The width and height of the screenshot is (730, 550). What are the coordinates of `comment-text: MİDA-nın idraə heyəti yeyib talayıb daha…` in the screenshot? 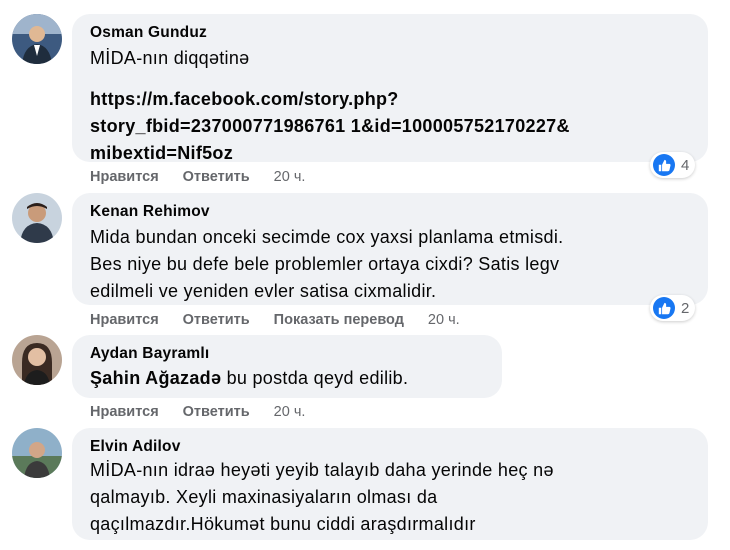 It's located at (322, 497).